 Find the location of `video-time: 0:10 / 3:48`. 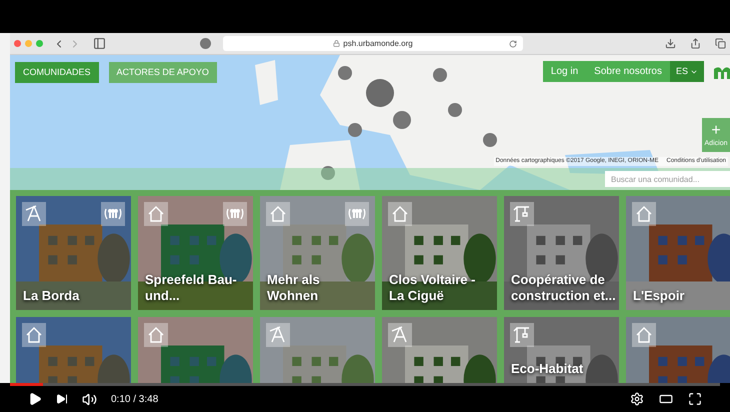

video-time: 0:10 / 3:48 is located at coordinates (134, 399).